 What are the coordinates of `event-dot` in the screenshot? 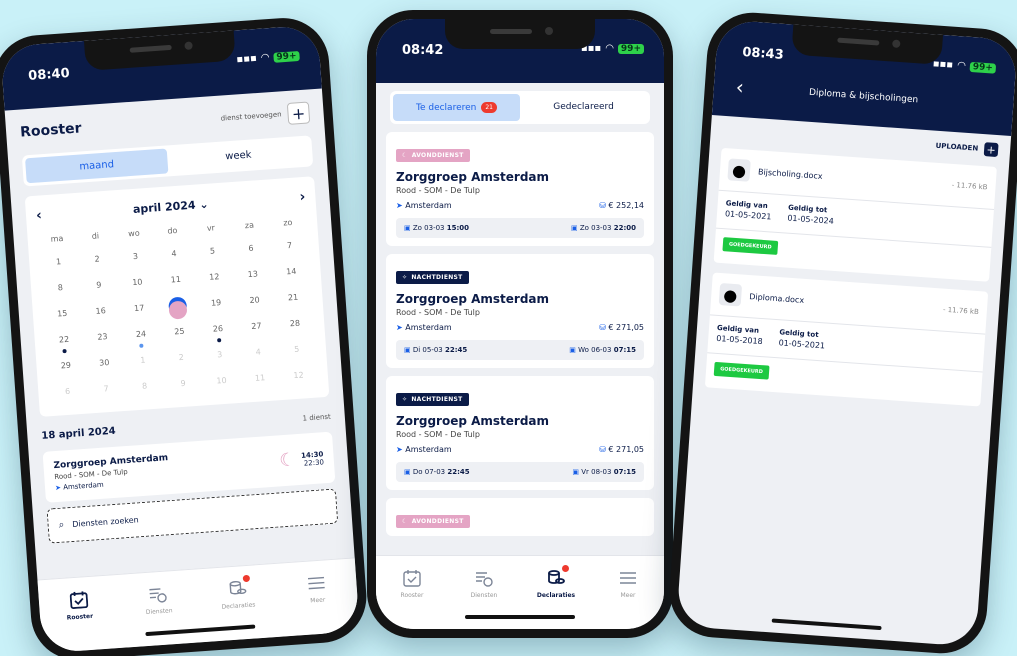 It's located at (141, 345).